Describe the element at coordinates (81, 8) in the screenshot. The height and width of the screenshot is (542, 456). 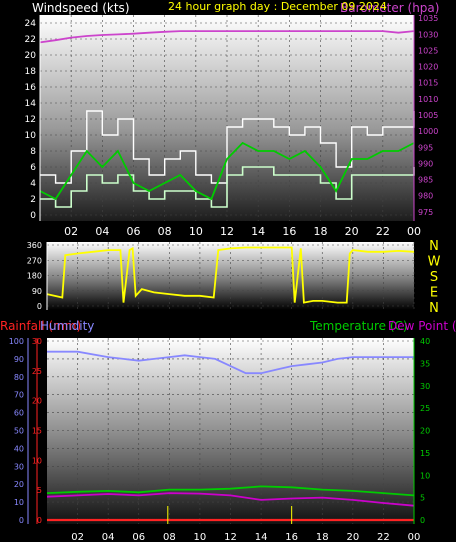
I see `windspeed-axis-title: Windspeed (kts)` at that location.